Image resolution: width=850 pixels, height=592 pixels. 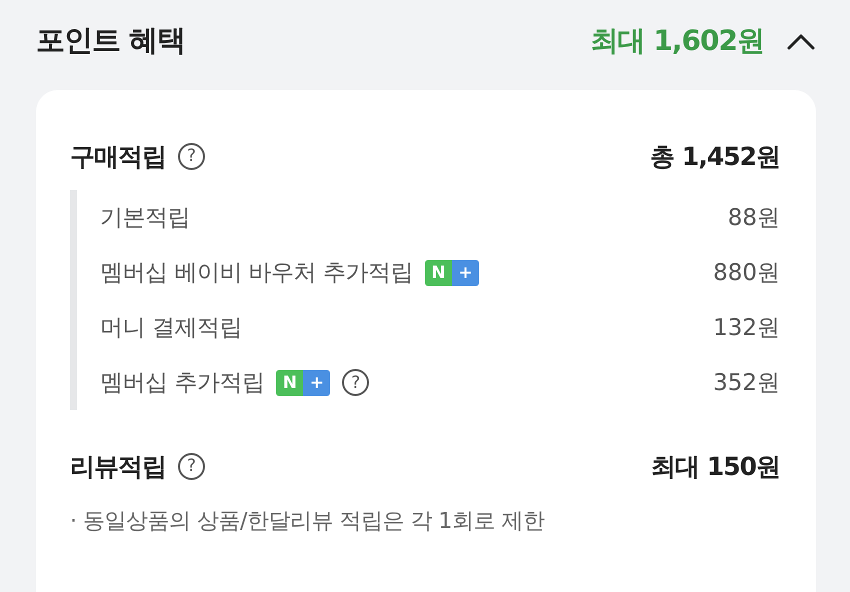 I want to click on points-category-title: 구매적립, so click(x=118, y=156).